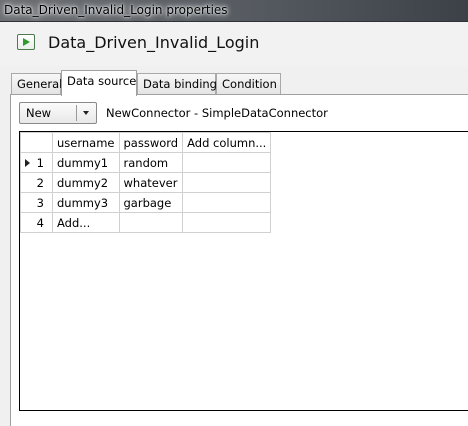 Image resolution: width=468 pixels, height=426 pixels. Describe the element at coordinates (40, 163) in the screenshot. I see `row-number: 1` at that location.